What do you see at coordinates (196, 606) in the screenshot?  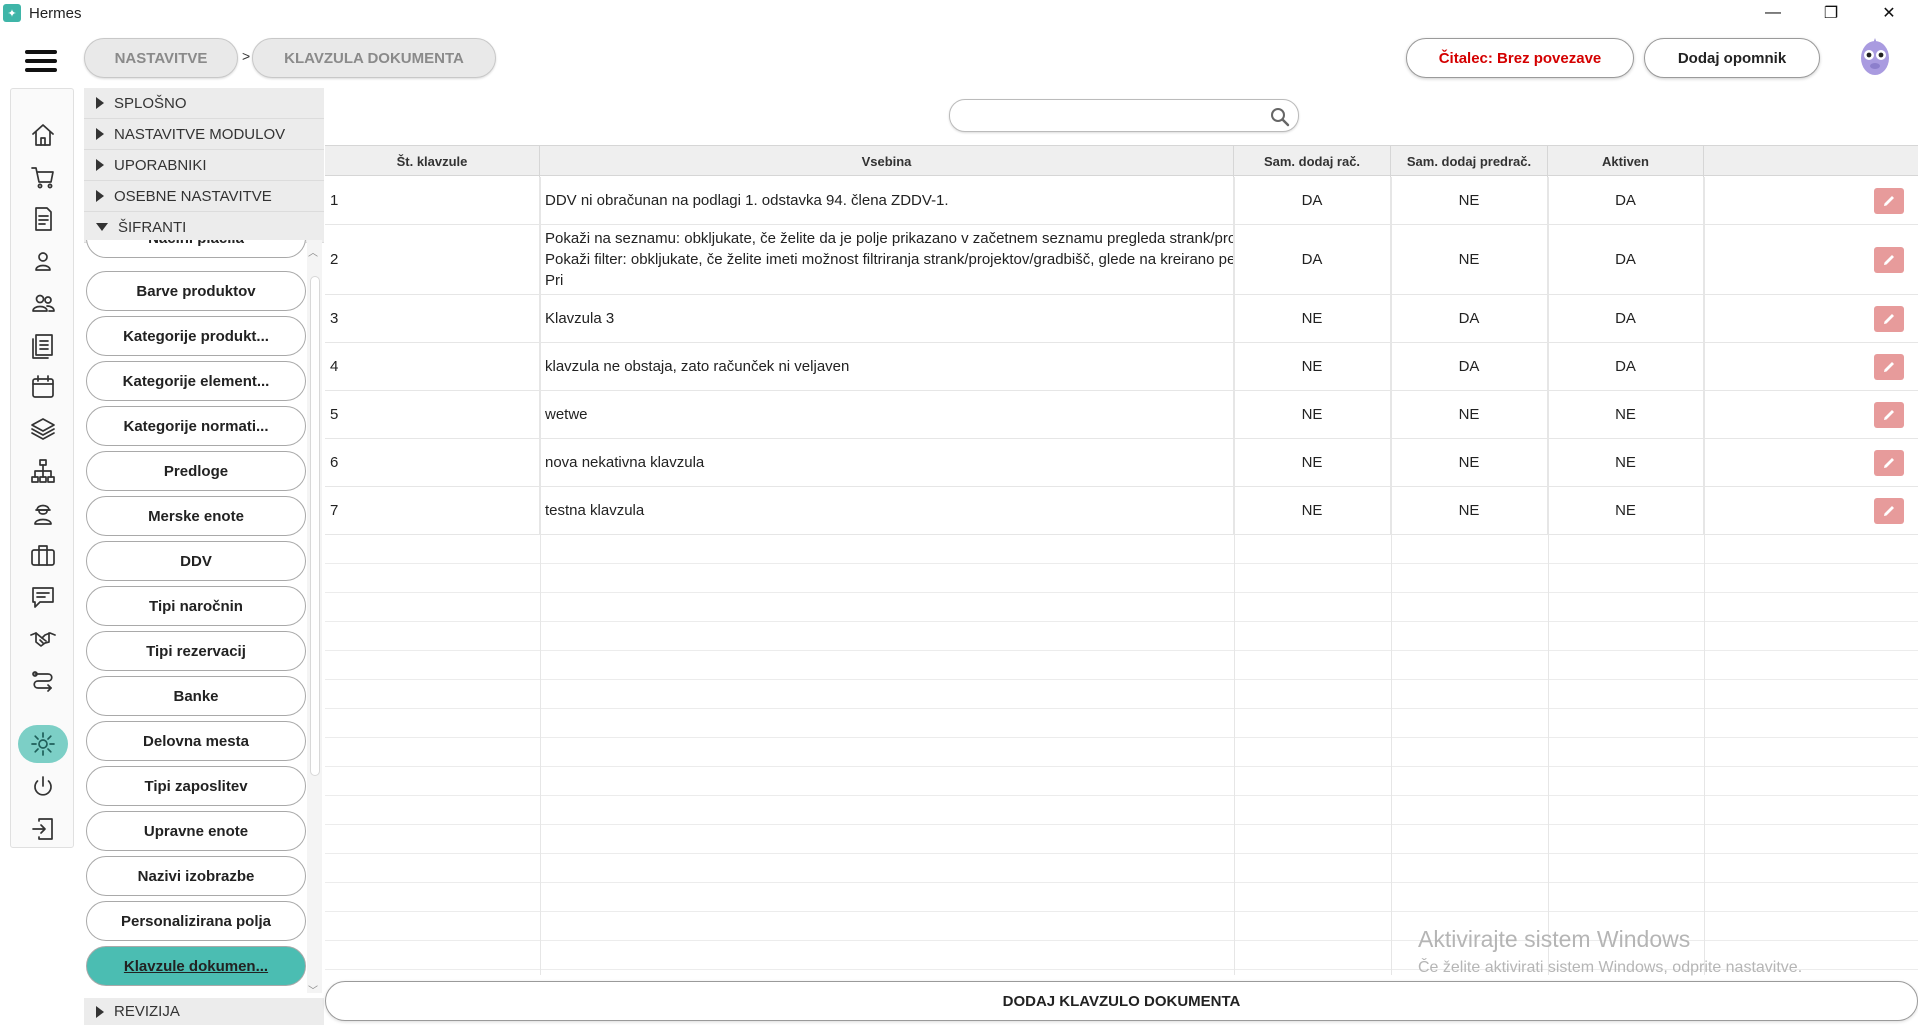 I see `list-item-subscription-types: Tipi naročnin` at bounding box center [196, 606].